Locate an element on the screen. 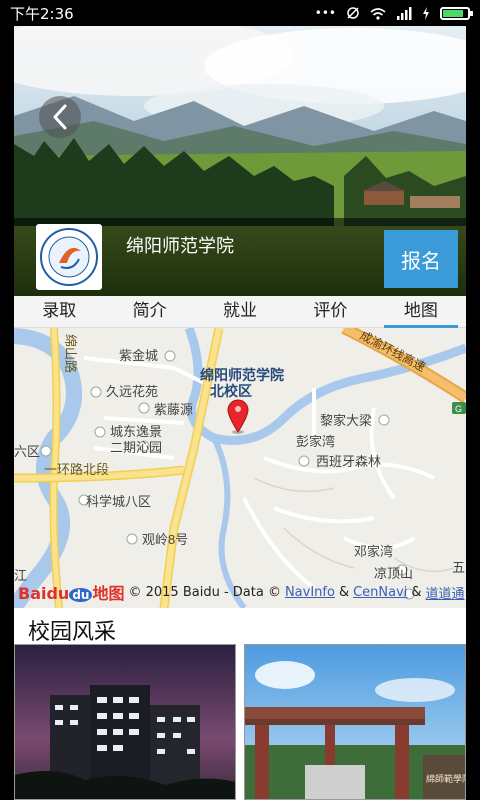 The height and width of the screenshot is (800, 480). map-label-lijia: 黎家大梁 is located at coordinates (346, 420).